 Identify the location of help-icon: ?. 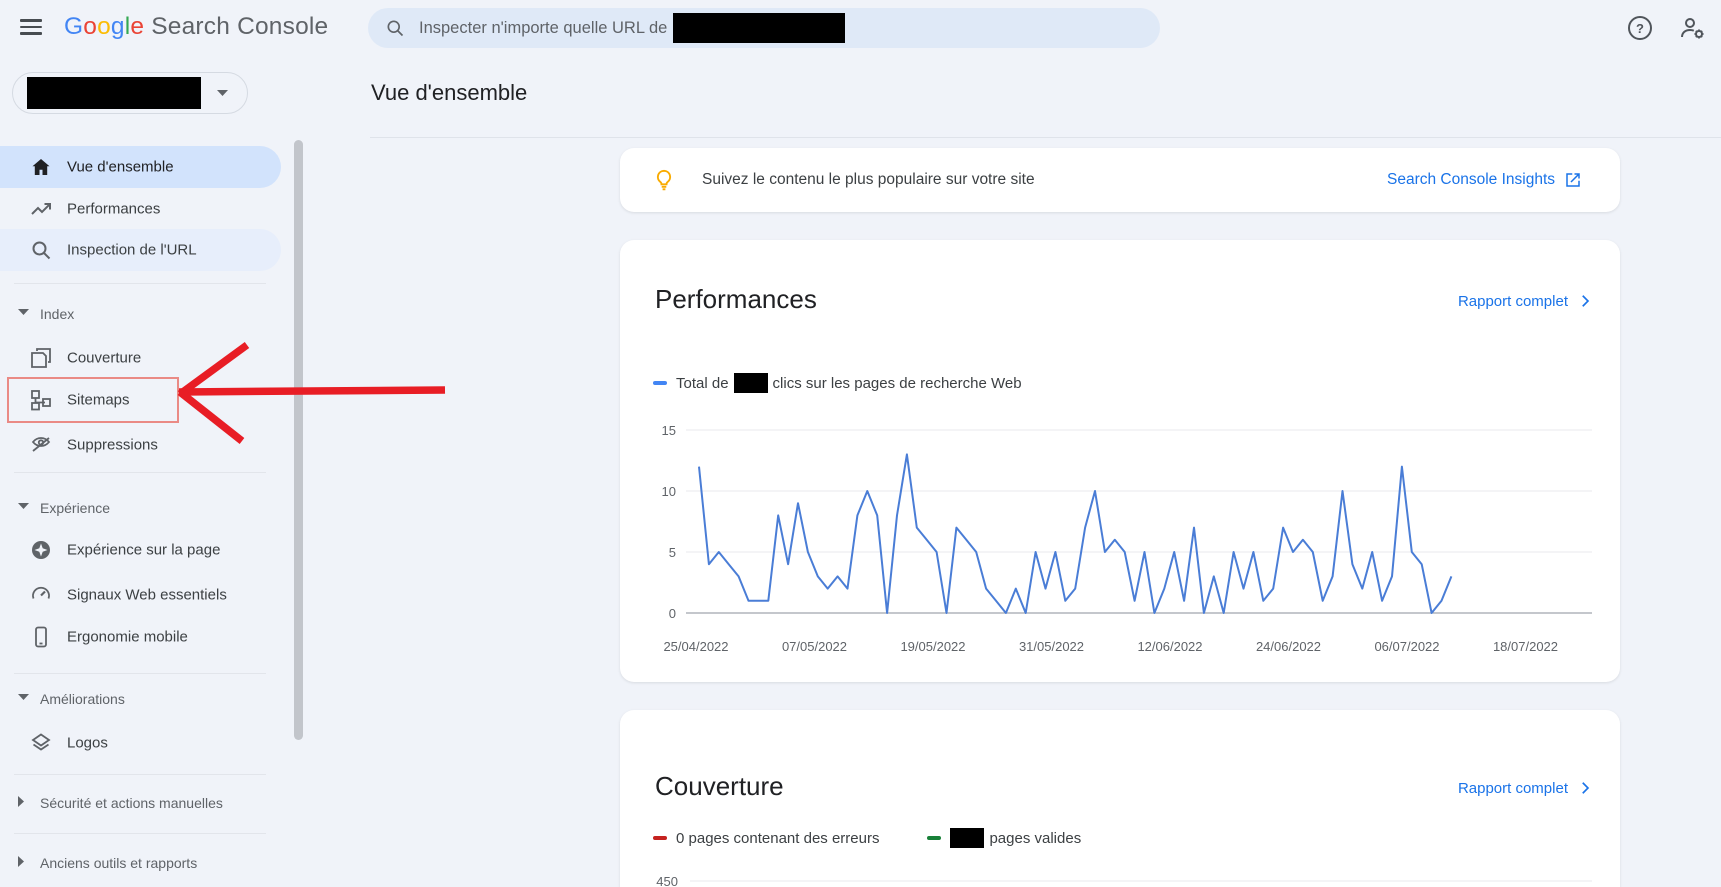
(1640, 28).